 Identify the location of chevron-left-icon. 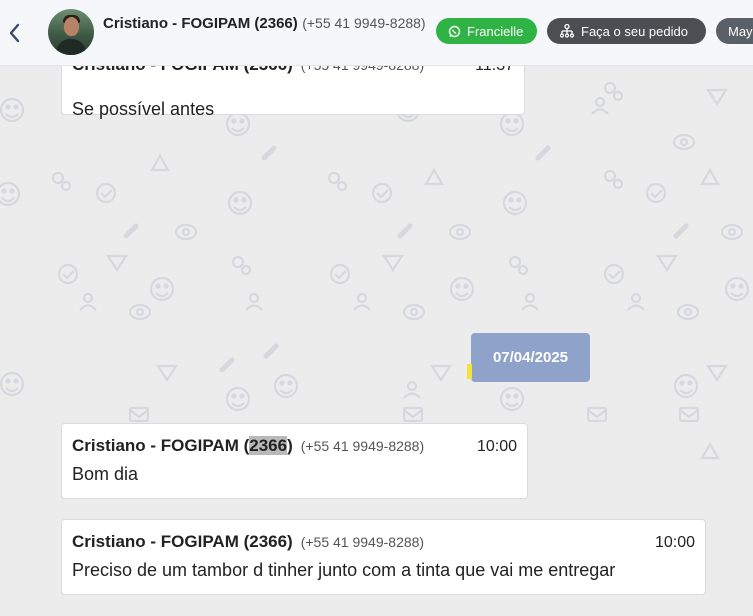
(14, 33).